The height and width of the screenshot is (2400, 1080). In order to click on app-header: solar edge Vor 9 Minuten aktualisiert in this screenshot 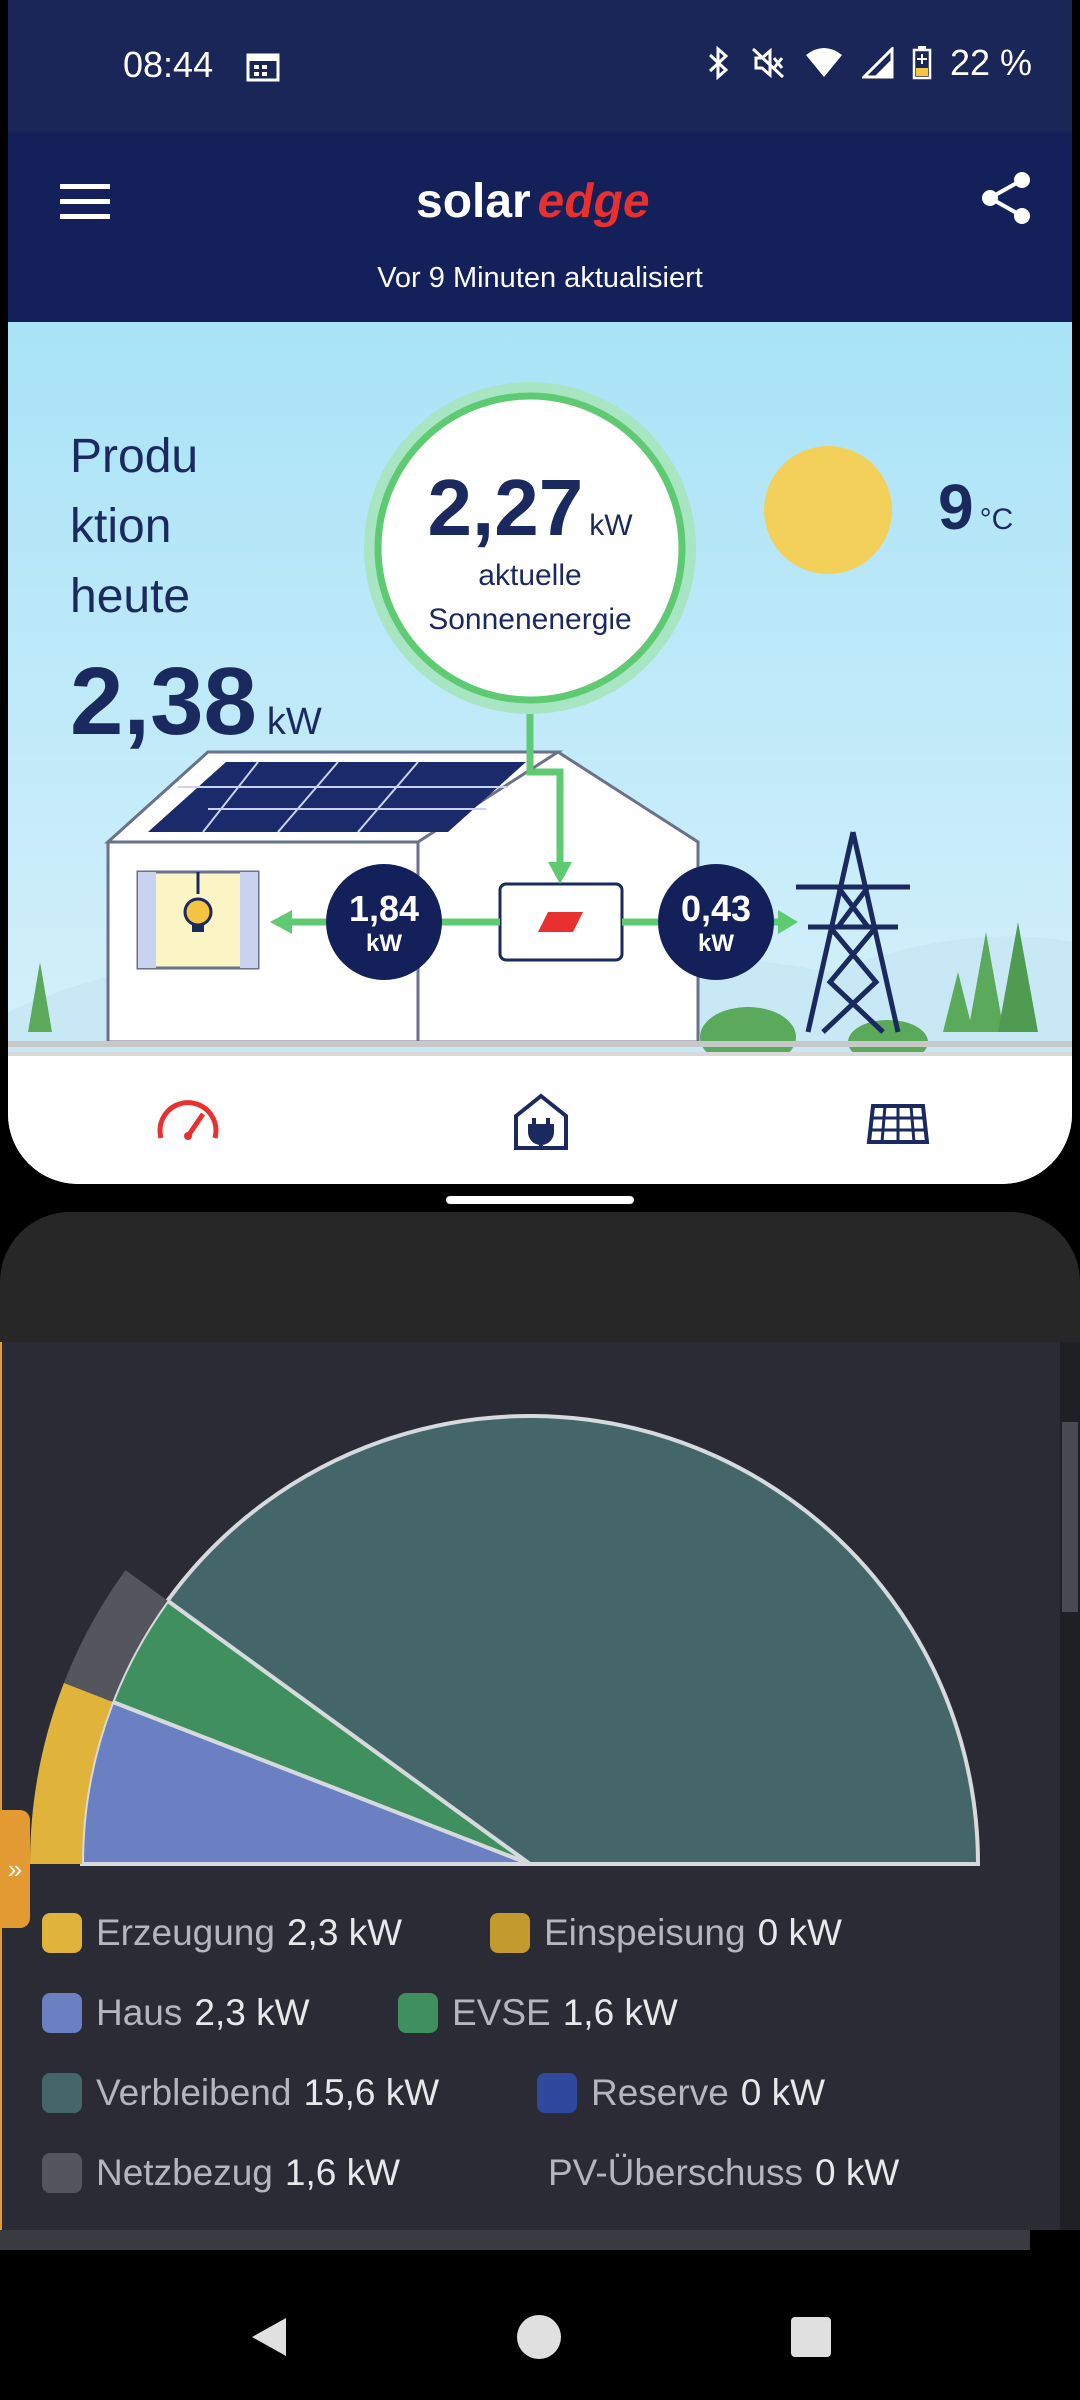, I will do `click(540, 227)`.